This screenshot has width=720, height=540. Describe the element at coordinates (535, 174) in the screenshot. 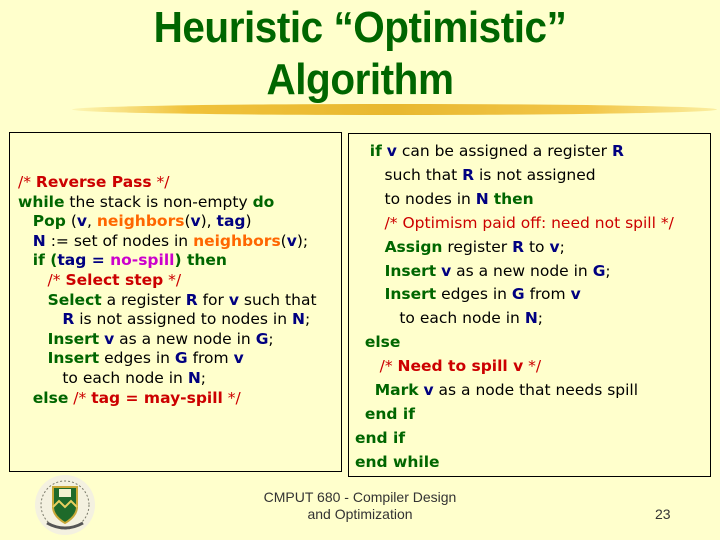

I see `code-token: is not assigned` at that location.